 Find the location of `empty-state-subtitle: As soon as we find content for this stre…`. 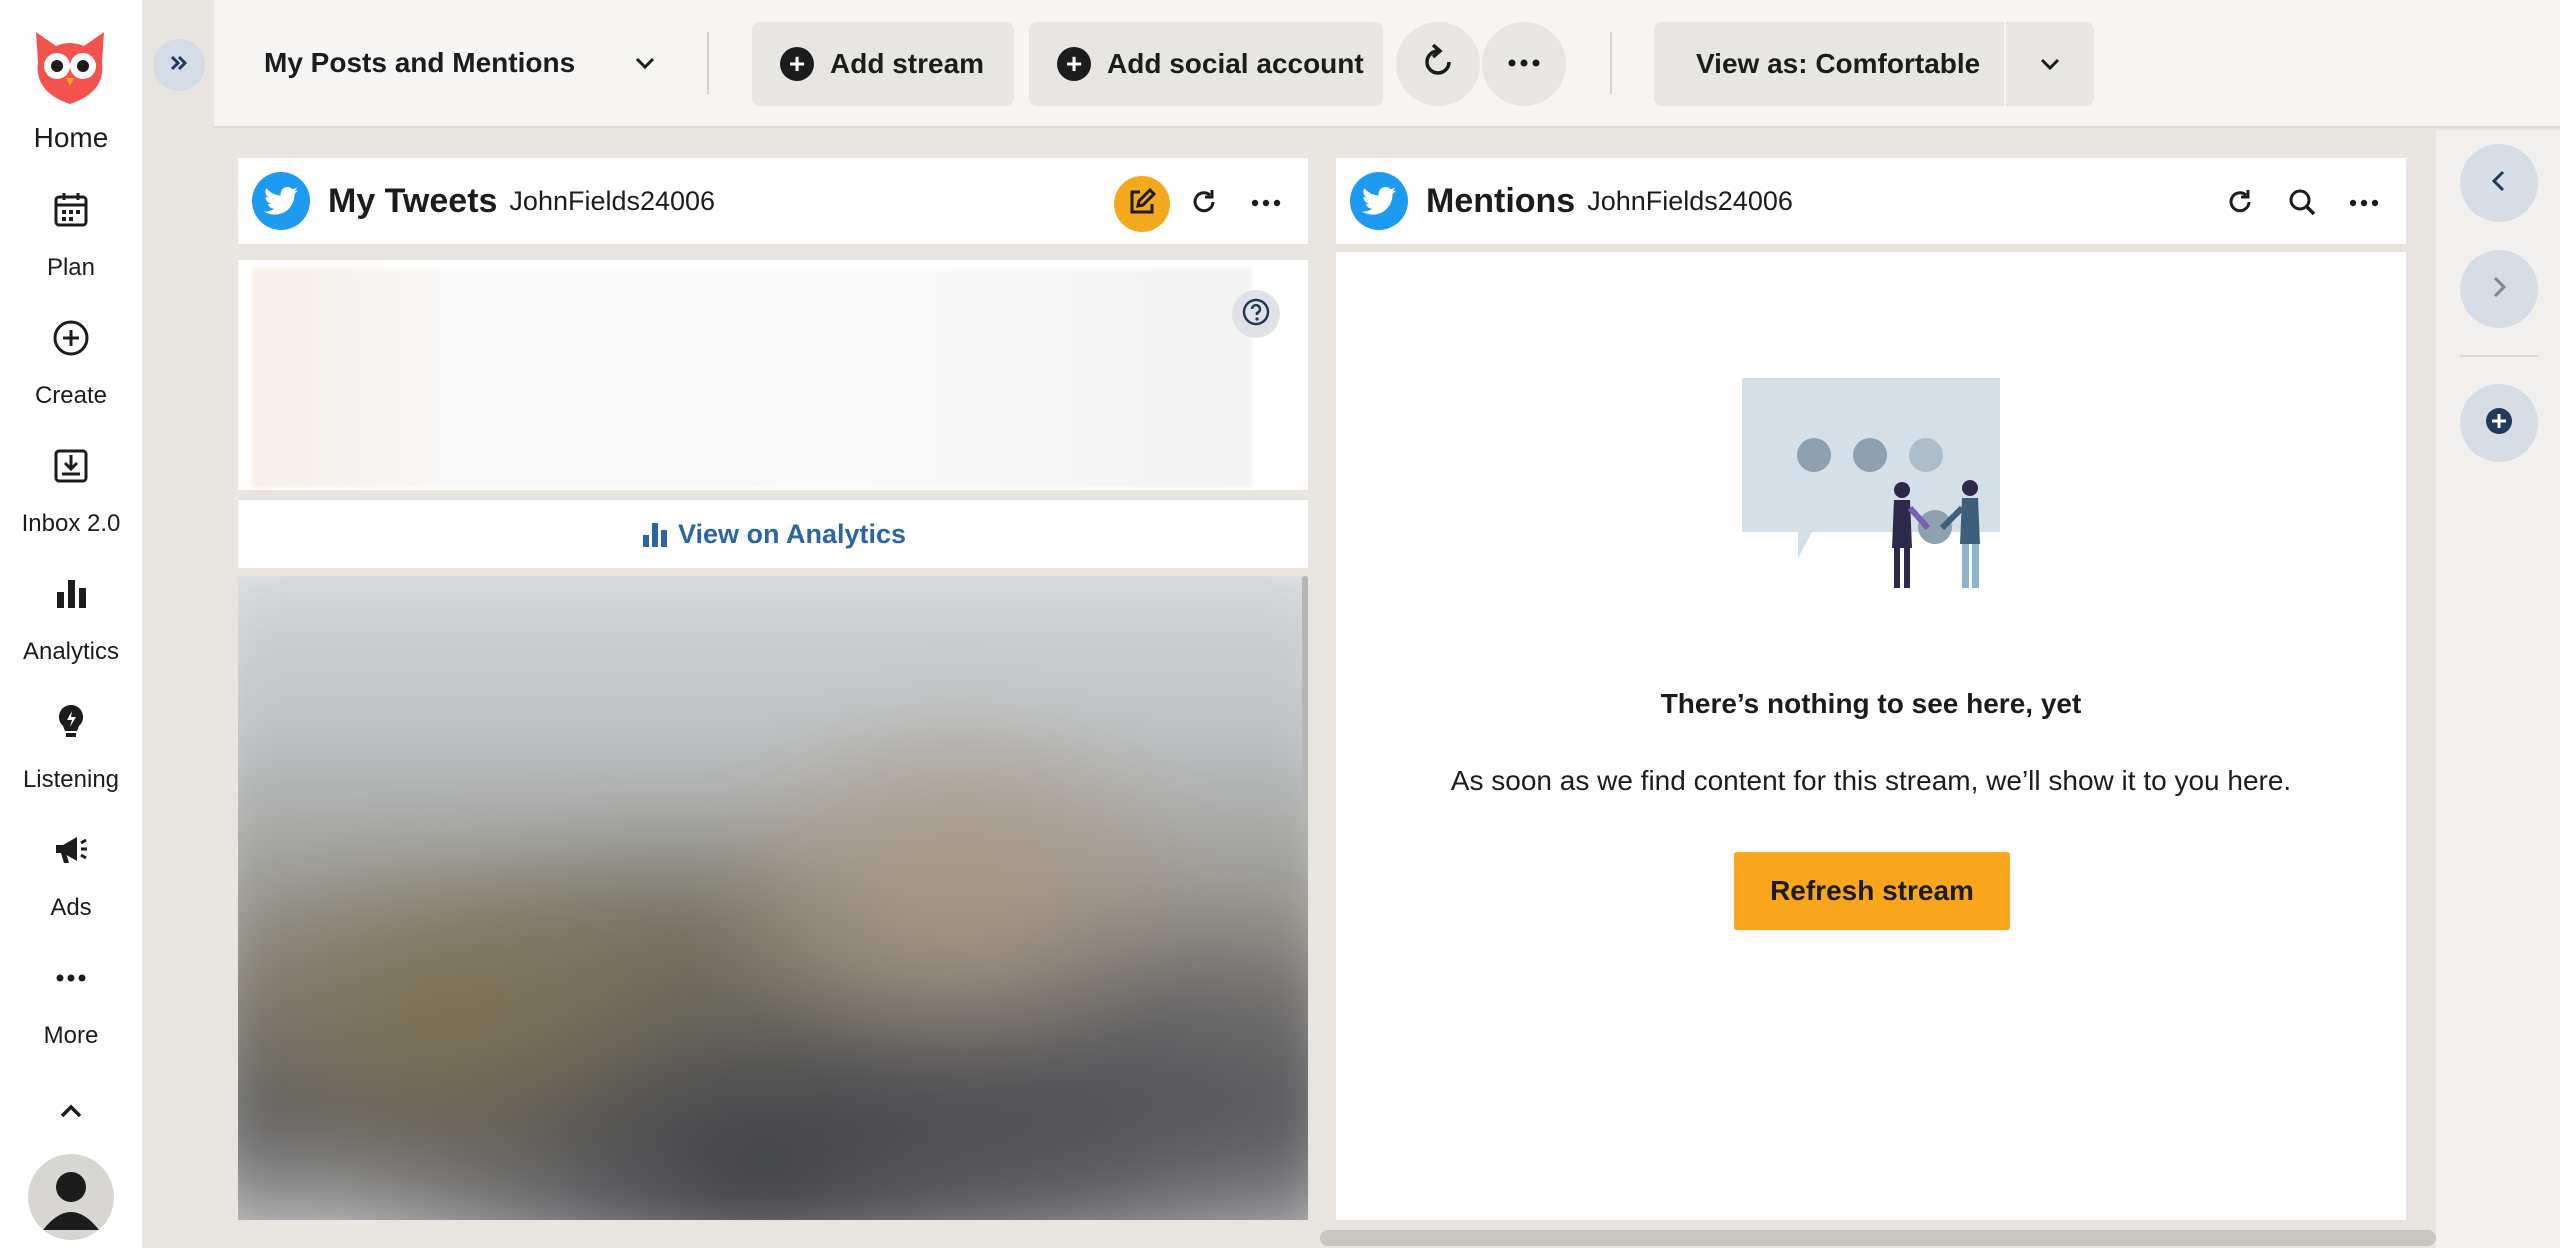

empty-state-subtitle: As soon as we find content for this stre… is located at coordinates (1871, 780).